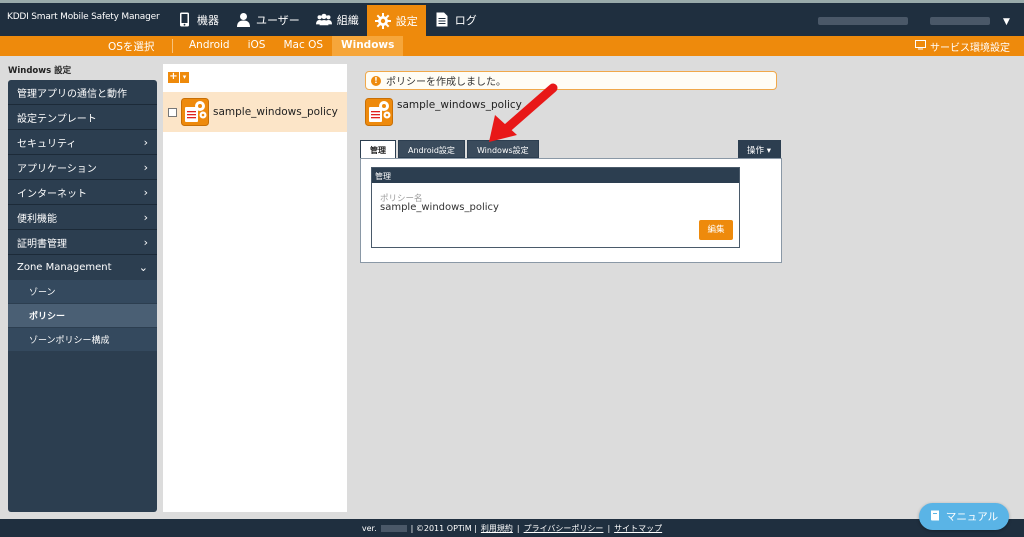  I want to click on nav-item-logs: ログ, so click(455, 19).